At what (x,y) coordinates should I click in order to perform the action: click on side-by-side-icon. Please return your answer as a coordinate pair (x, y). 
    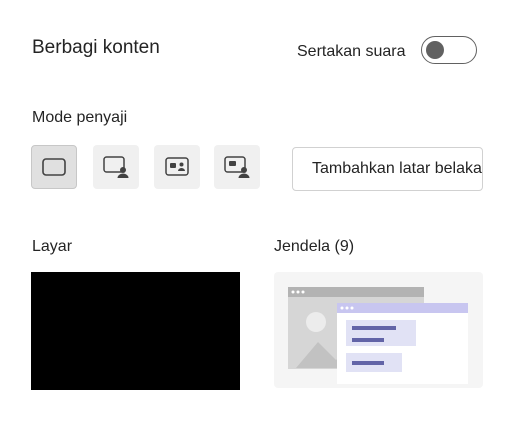
    Looking at the image, I should click on (177, 166).